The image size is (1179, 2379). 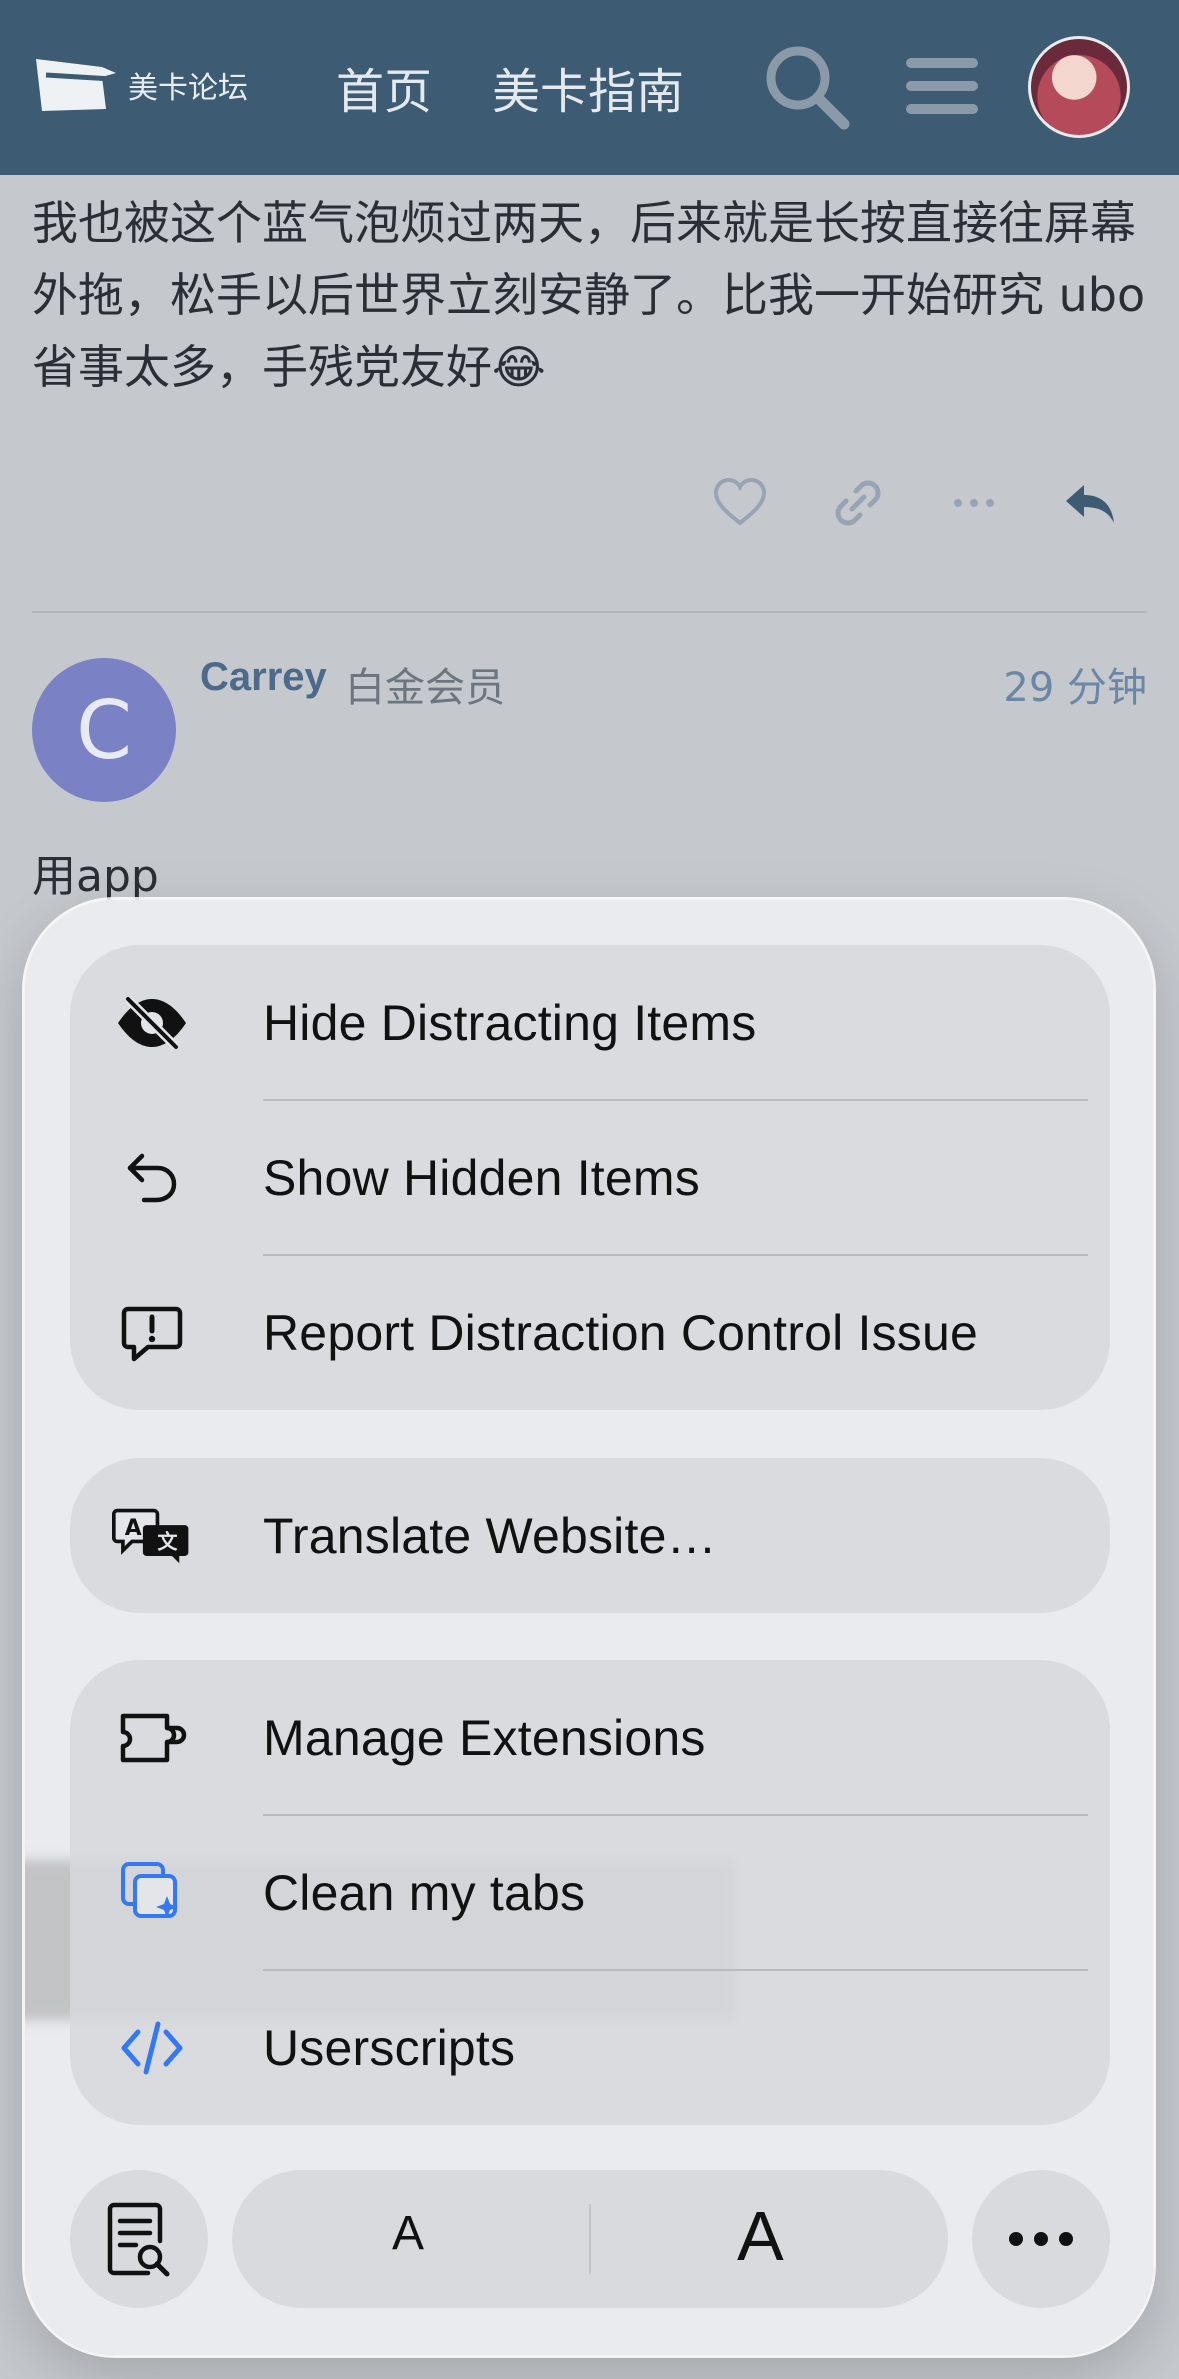 I want to click on translate-icon: A 文, so click(x=152, y=1536).